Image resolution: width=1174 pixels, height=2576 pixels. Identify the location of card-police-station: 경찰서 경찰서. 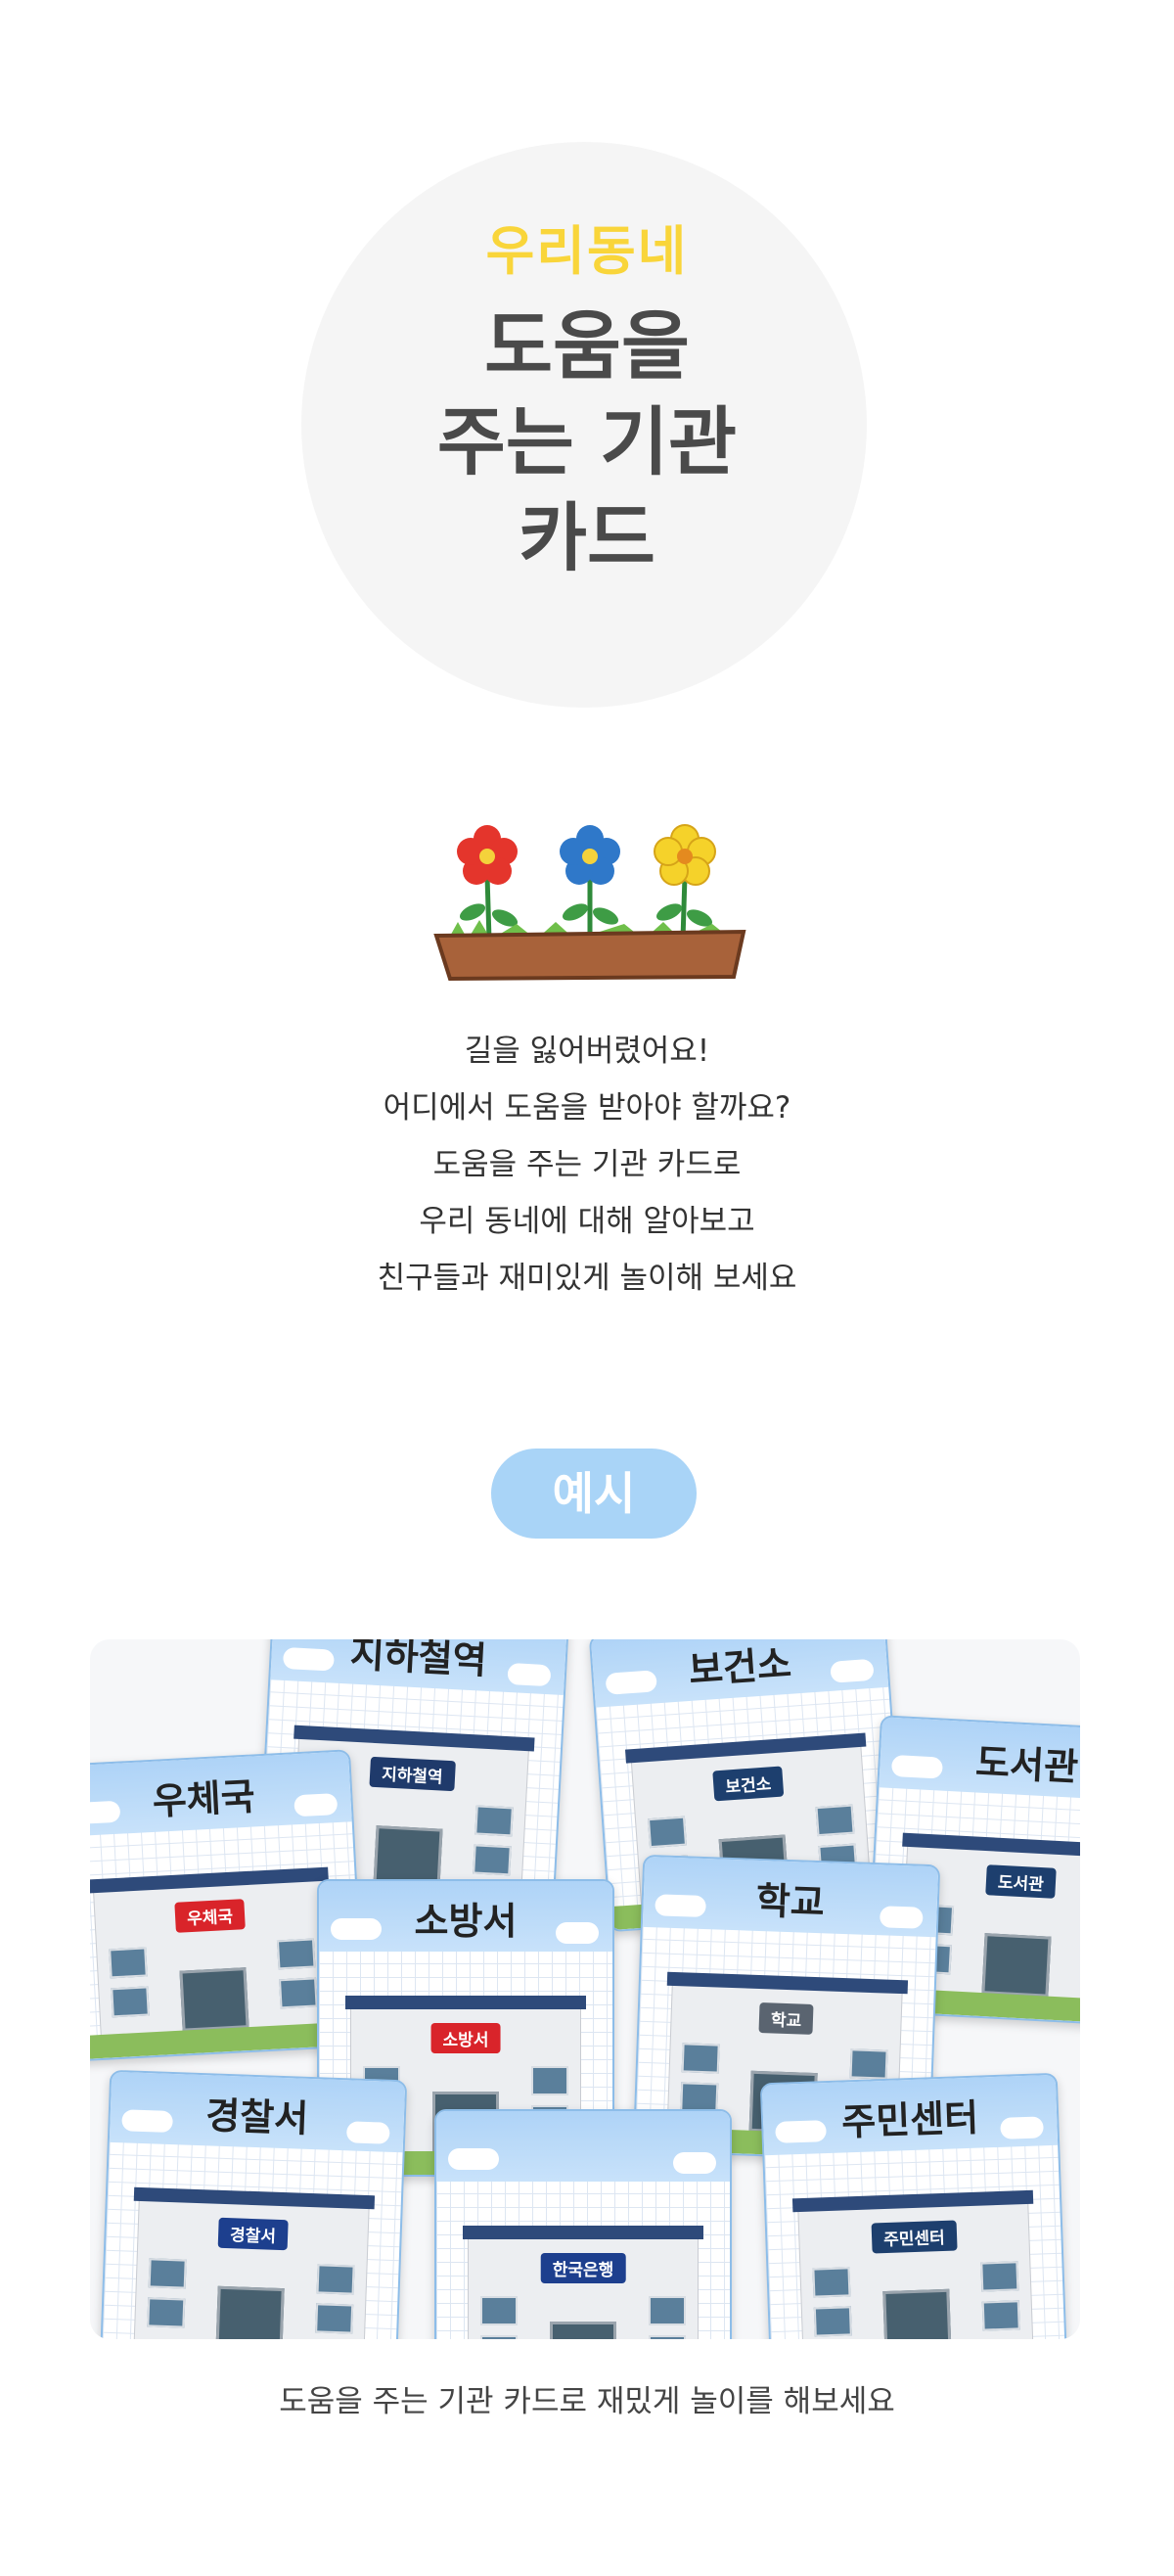
(253, 2204).